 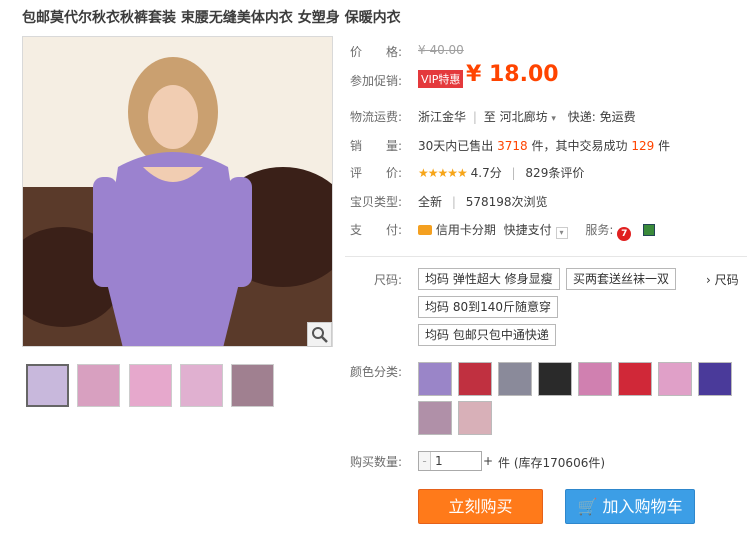 What do you see at coordinates (488, 307) in the screenshot?
I see `size-option-3: 均码 80到140斤随意穿` at bounding box center [488, 307].